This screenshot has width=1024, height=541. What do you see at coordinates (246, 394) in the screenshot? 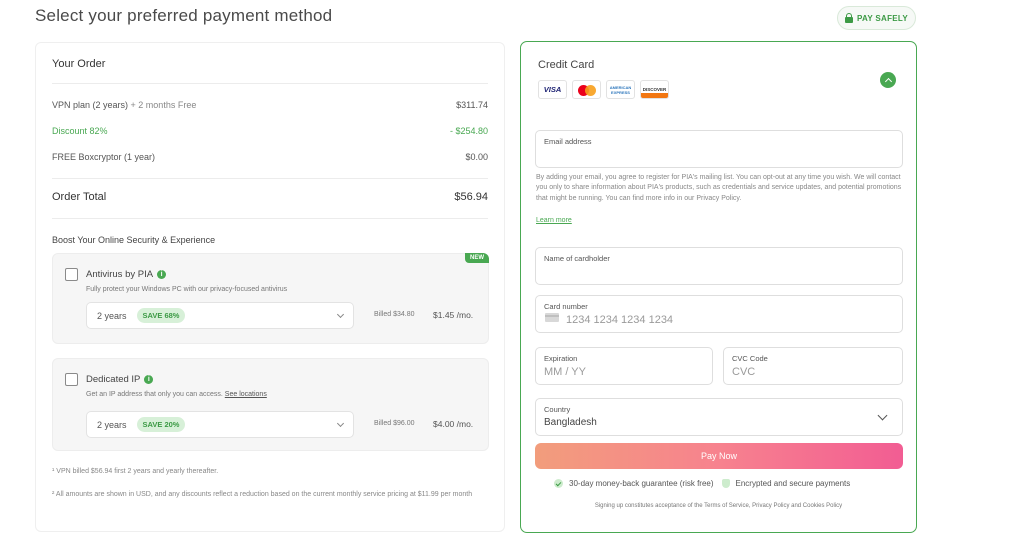
I see `see-locations-link: See locations` at bounding box center [246, 394].